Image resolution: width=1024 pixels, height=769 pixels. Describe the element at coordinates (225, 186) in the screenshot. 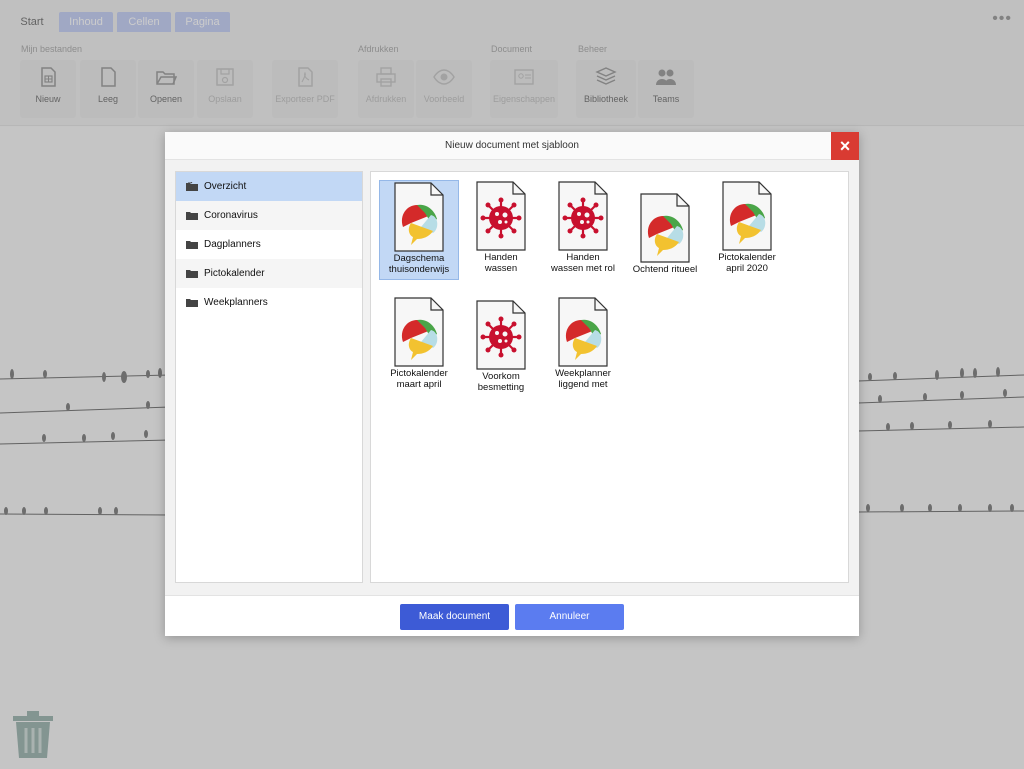

I see `category-label: Overzicht` at that location.